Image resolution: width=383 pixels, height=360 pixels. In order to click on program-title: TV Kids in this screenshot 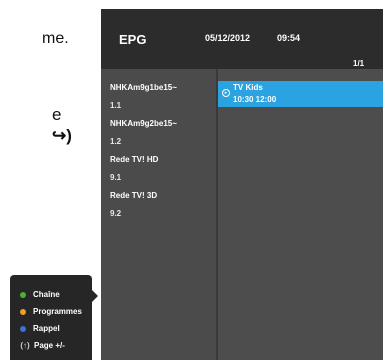, I will do `click(248, 87)`.